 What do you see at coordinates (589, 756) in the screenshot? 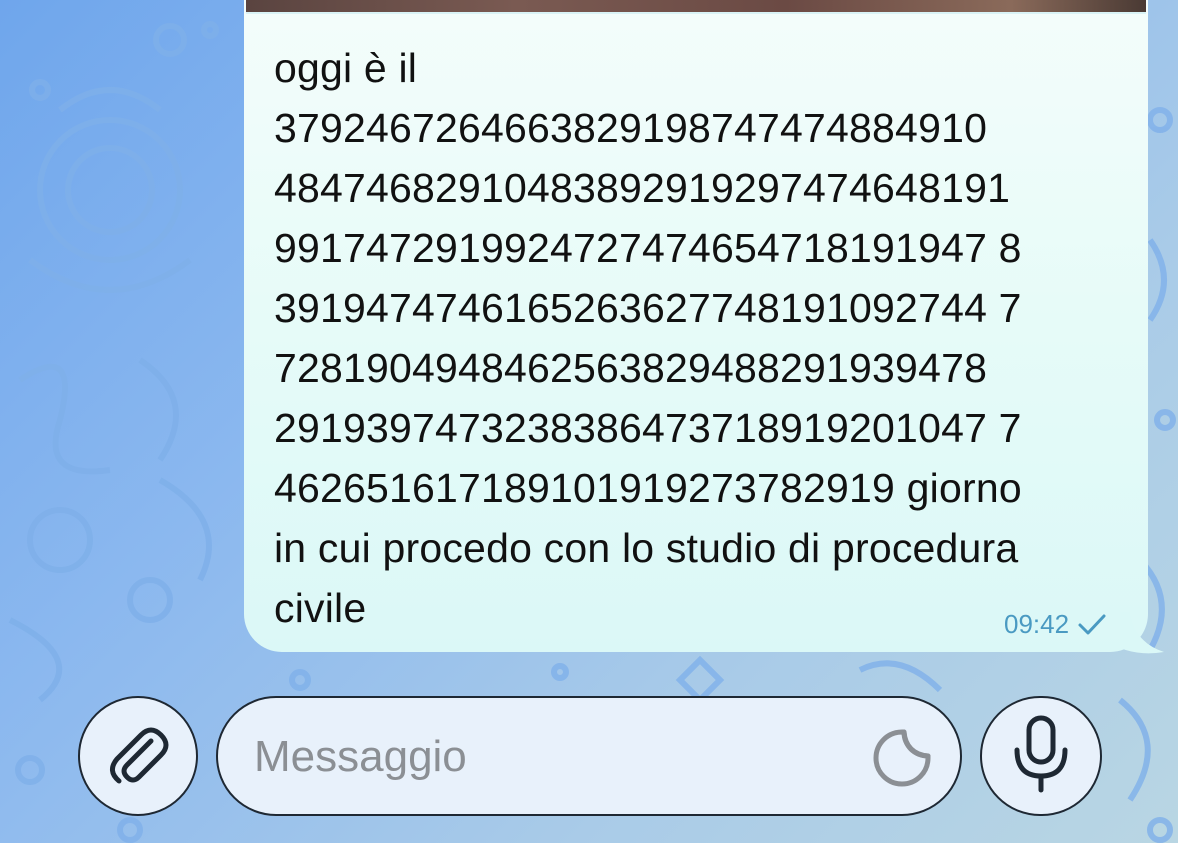
I see `message-input: Messaggio` at bounding box center [589, 756].